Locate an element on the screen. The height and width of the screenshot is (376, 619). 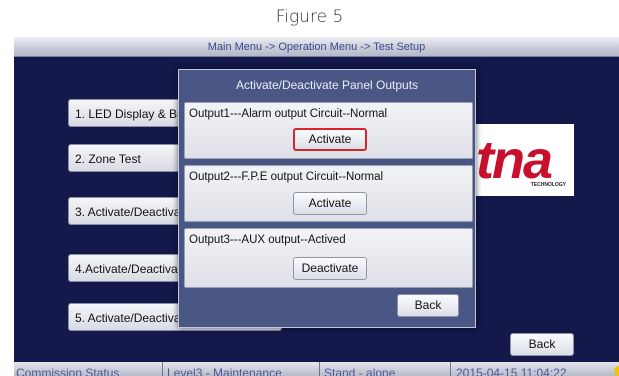
output3-panel: Output3---AUX output--Actived Deactivate is located at coordinates (328, 258).